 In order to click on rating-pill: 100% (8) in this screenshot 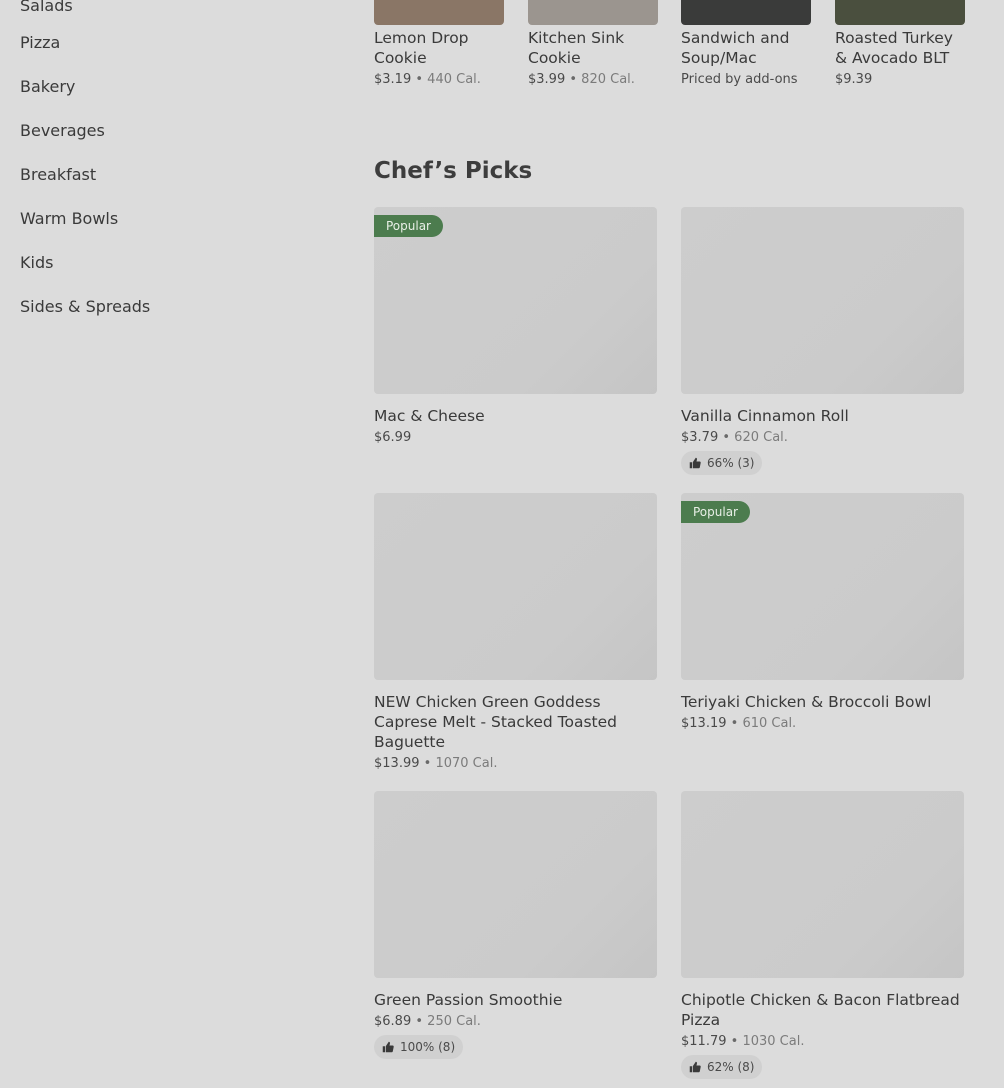, I will do `click(419, 1047)`.